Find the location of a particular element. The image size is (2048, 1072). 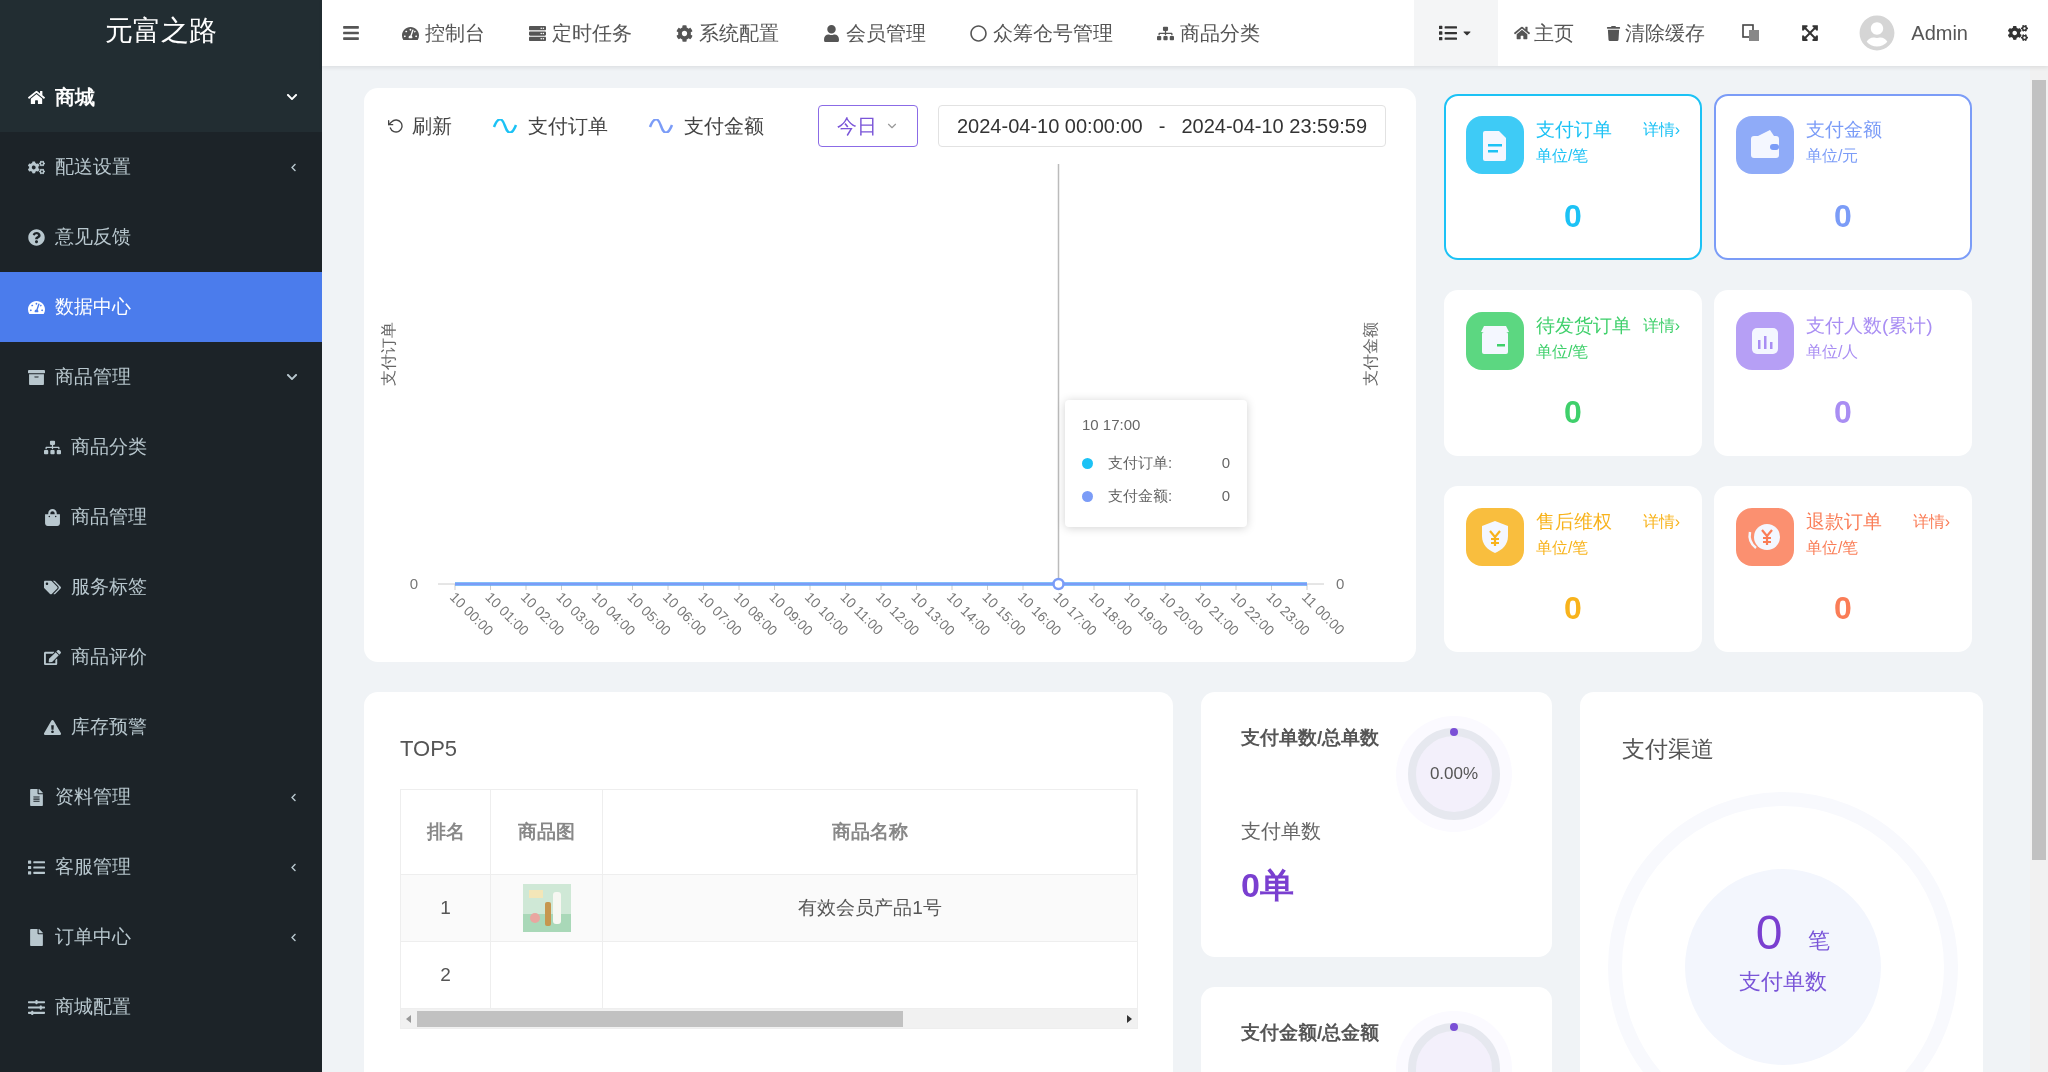

sidebar-label: 商品分类 is located at coordinates (109, 446).